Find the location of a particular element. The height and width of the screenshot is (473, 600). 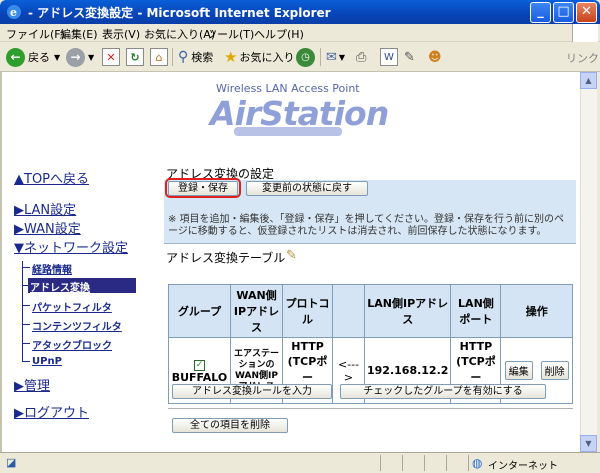

nav-manage: ▶管理 is located at coordinates (32, 384).